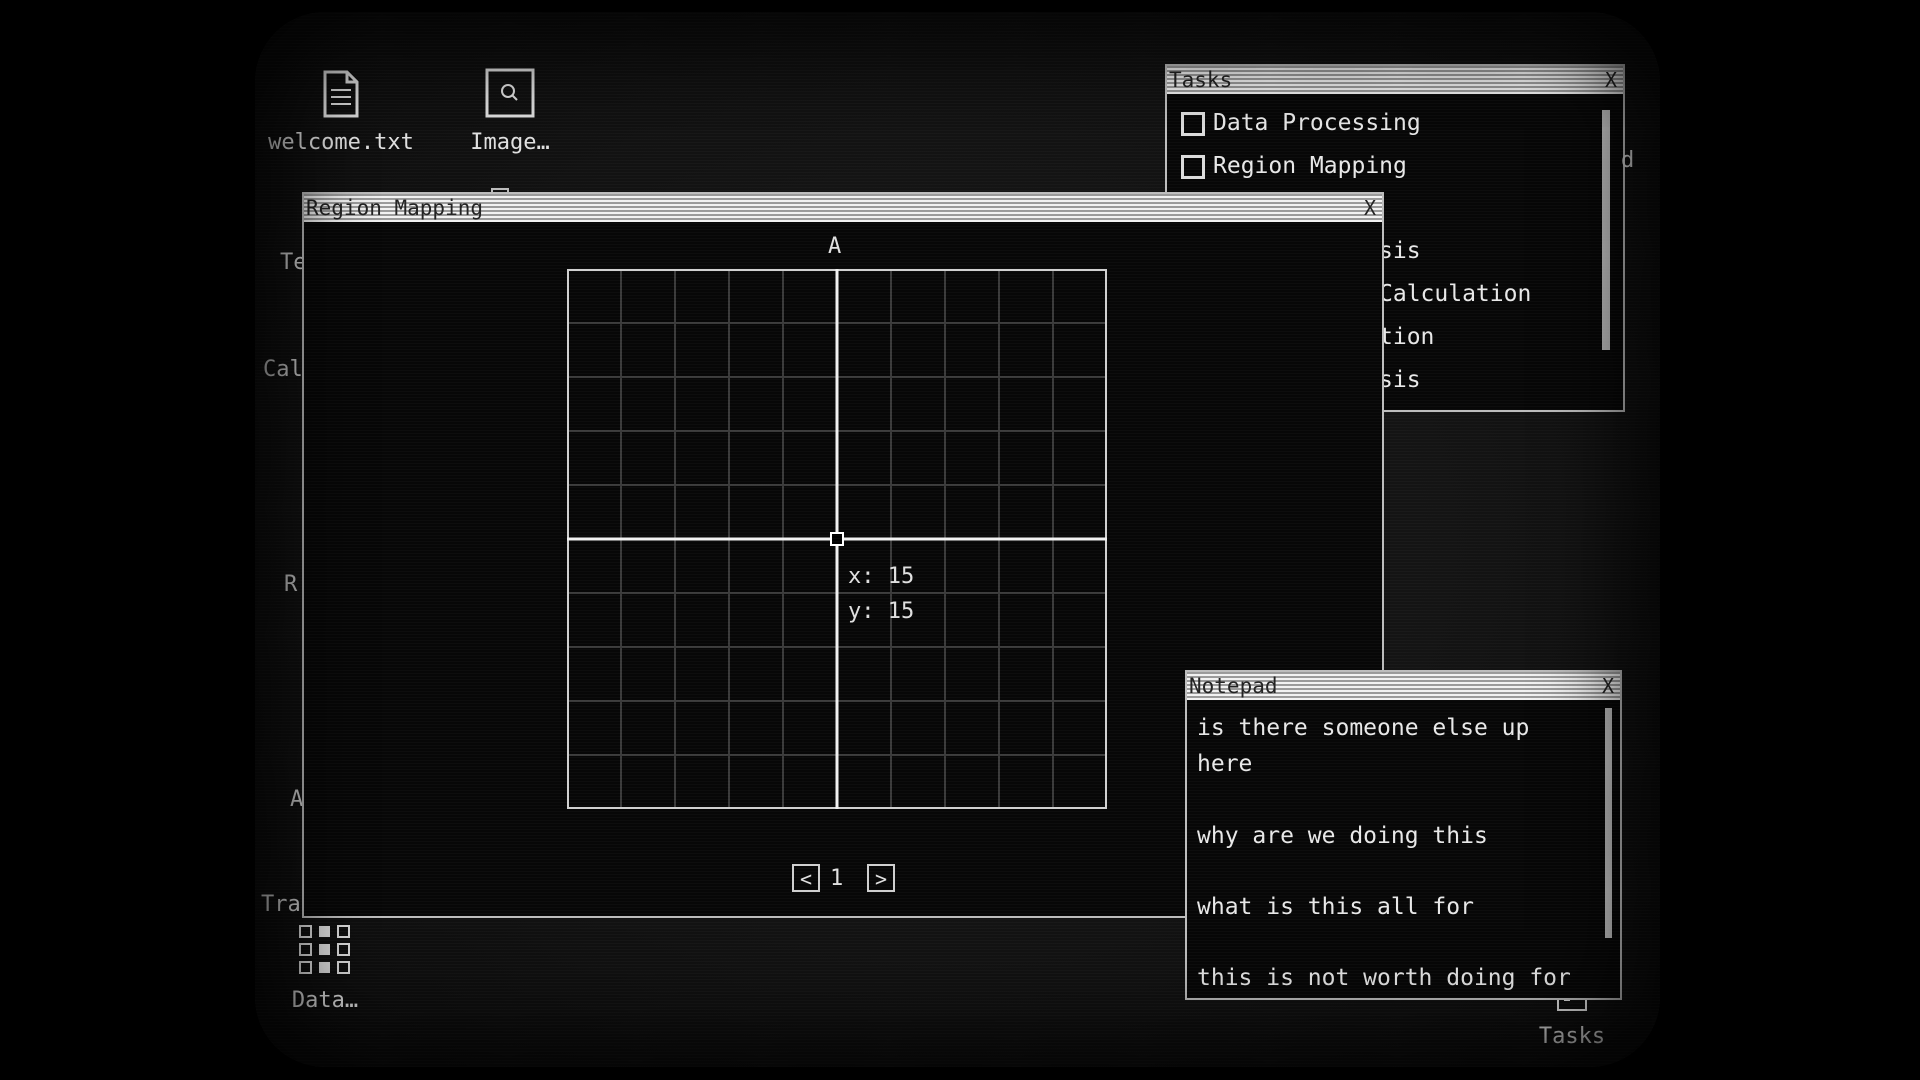  What do you see at coordinates (843, 208) in the screenshot?
I see `region-mapping-titlebar: Region Mapping X` at bounding box center [843, 208].